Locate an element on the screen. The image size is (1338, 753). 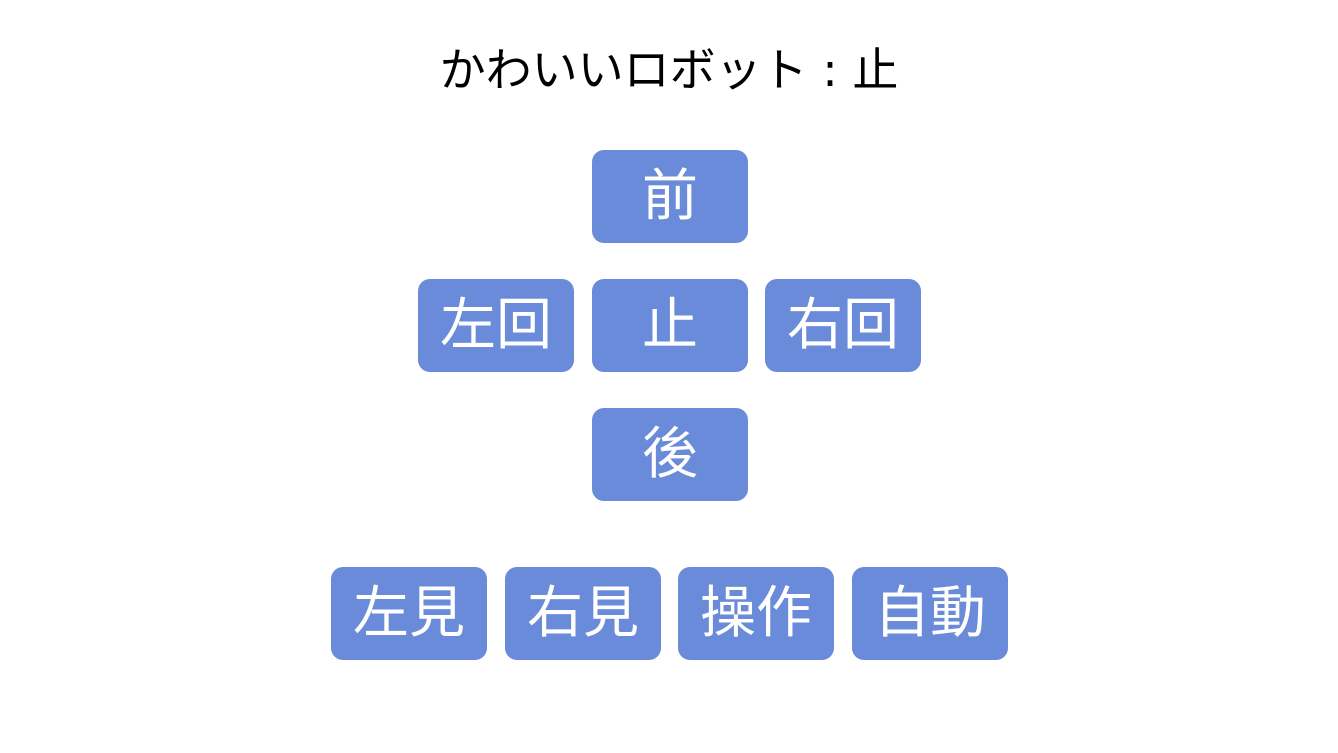
manual-mode-button: 操作 is located at coordinates (756, 613).